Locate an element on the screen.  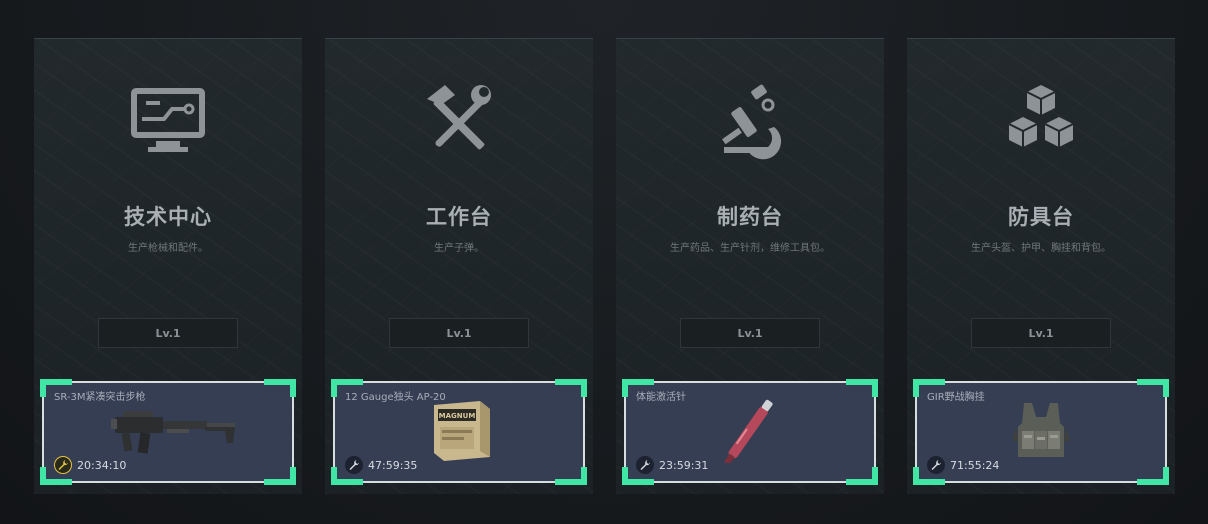
assault-rifle-image is located at coordinates (168, 430).